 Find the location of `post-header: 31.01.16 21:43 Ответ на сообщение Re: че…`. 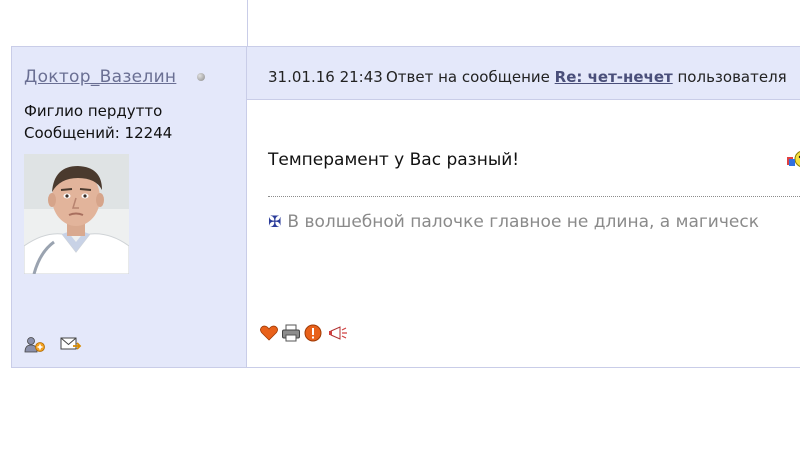

post-header: 31.01.16 21:43 Ответ на сообщение Re: че… is located at coordinates (523, 73).